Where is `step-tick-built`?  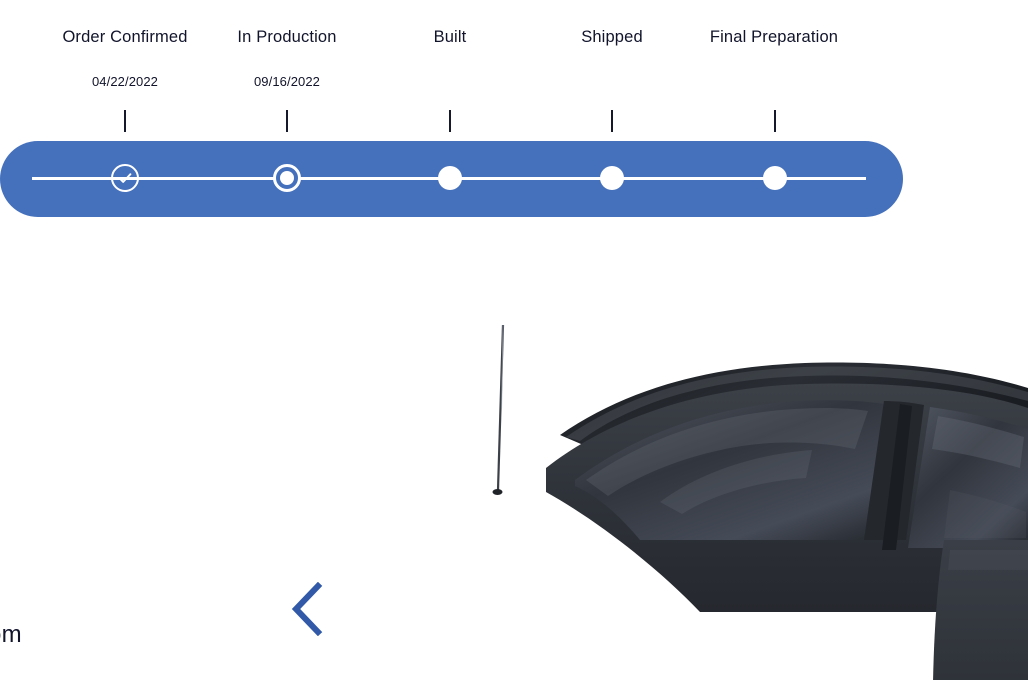 step-tick-built is located at coordinates (450, 121).